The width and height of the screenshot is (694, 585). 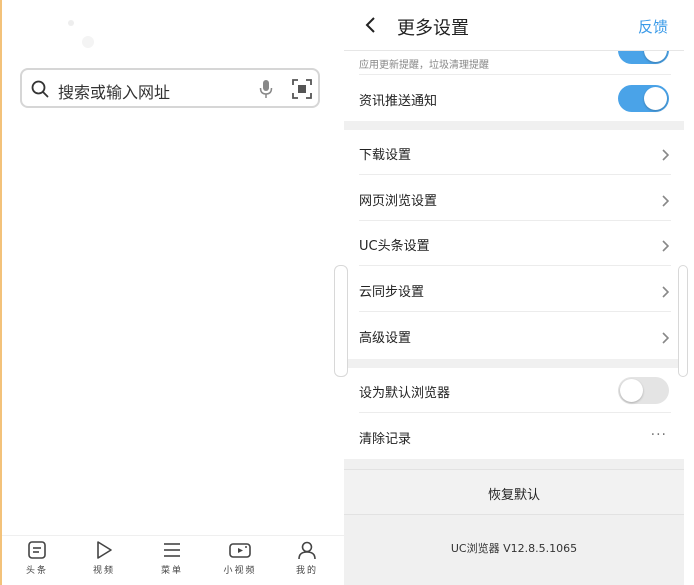 I want to click on browser-group: 设为默认浏览器 清除记录 ···, so click(x=514, y=413).